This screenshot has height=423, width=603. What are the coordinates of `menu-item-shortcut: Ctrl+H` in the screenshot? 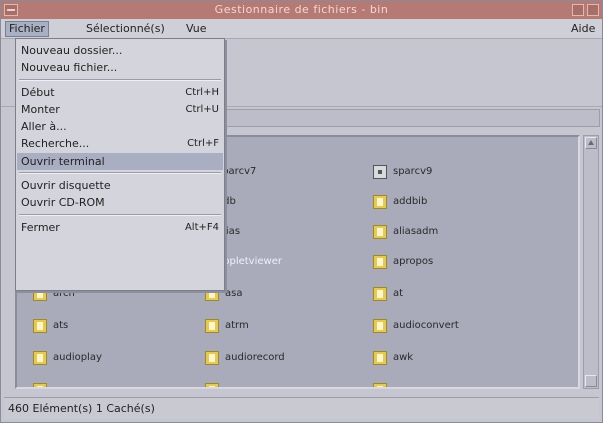 It's located at (202, 92).